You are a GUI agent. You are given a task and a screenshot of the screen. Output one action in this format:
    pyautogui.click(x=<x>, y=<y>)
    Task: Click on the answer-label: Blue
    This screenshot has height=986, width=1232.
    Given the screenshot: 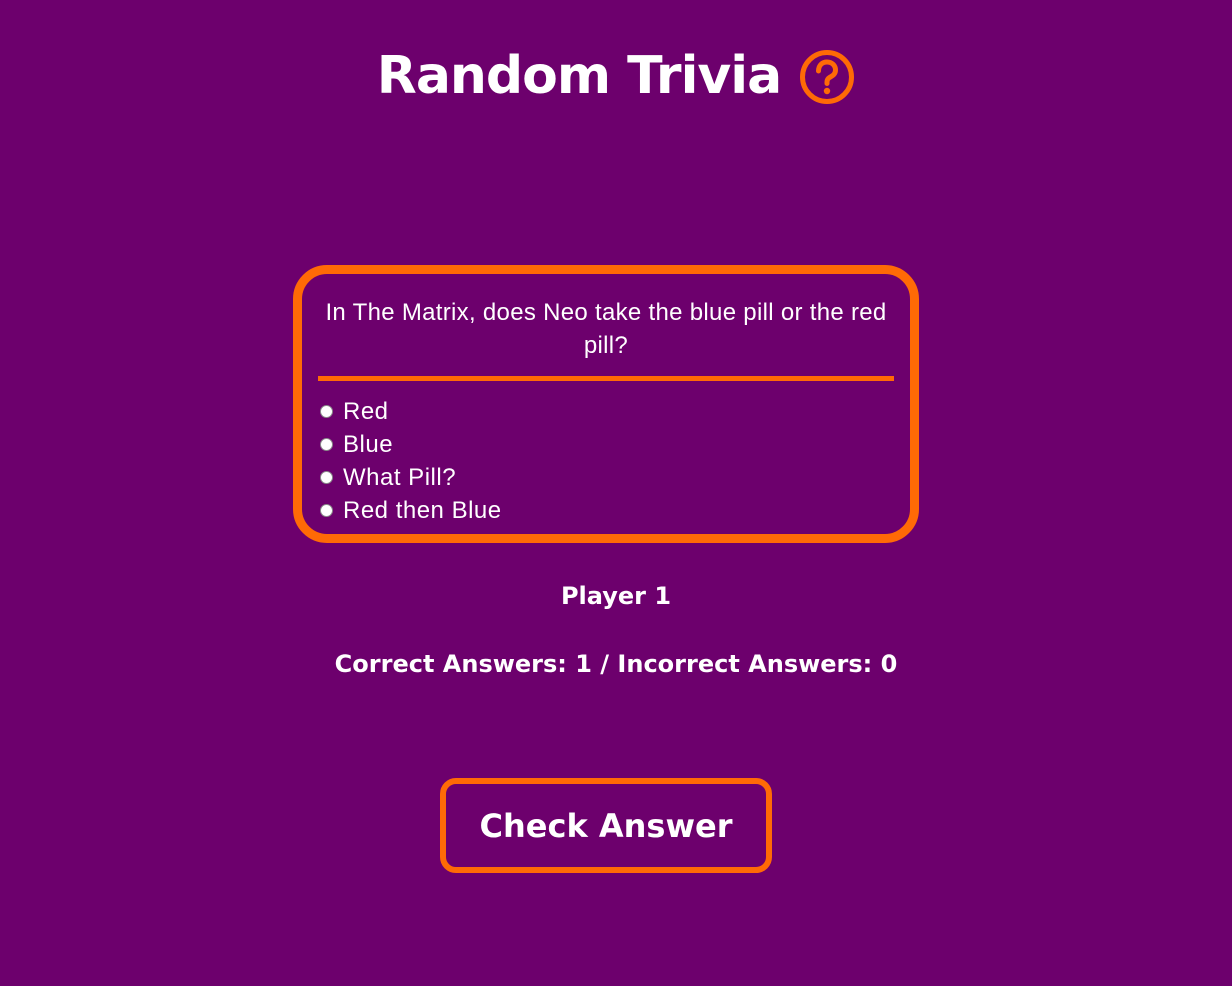 What is the action you would take?
    pyautogui.click(x=368, y=444)
    